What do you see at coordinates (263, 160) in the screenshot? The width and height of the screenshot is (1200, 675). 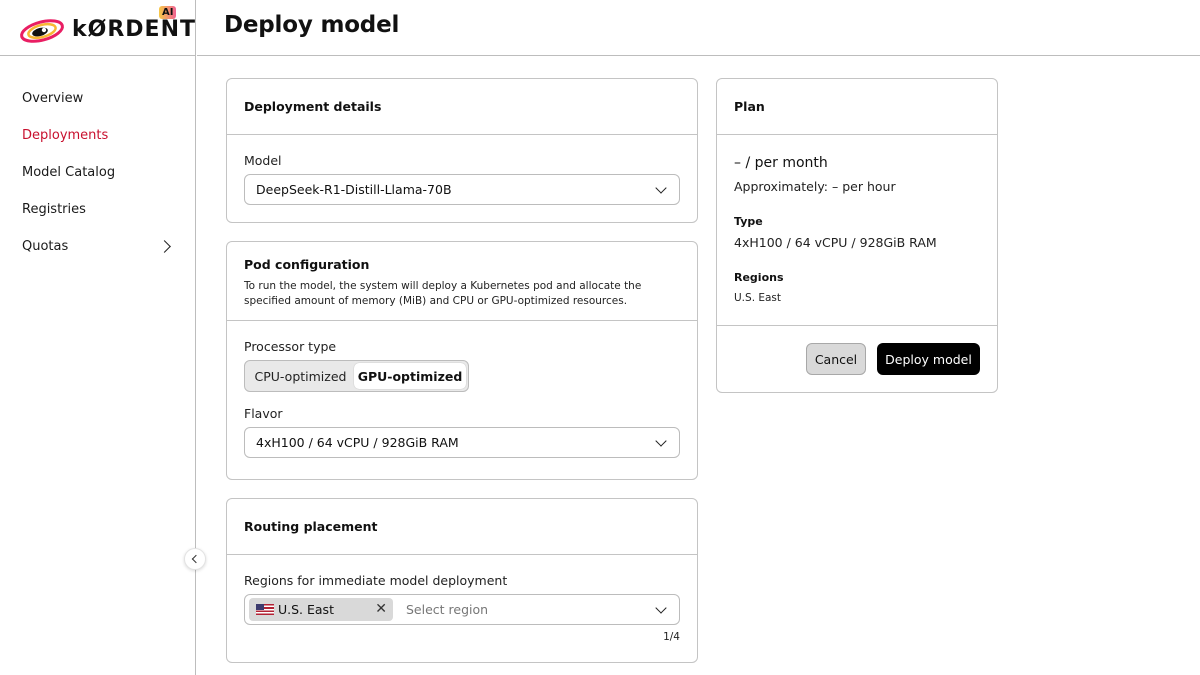 I see `model-label: Model` at bounding box center [263, 160].